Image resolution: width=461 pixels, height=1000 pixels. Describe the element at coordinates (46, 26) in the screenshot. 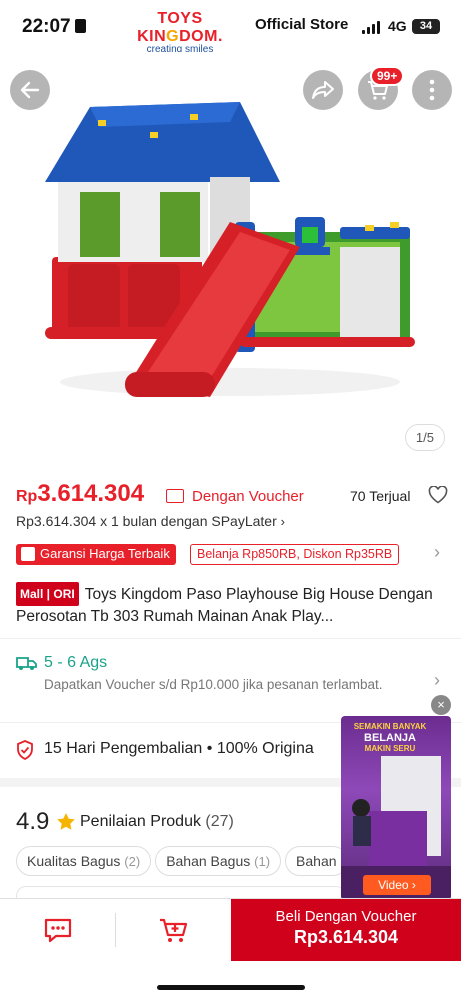

I see `status-time-text: 22:07` at that location.